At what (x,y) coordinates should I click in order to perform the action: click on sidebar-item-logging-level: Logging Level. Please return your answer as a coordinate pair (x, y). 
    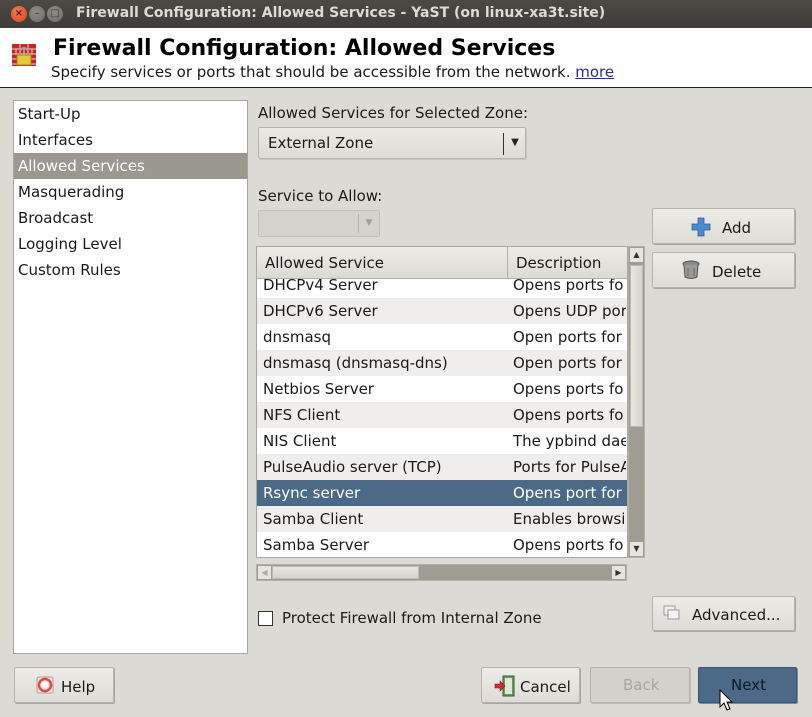
    Looking at the image, I should click on (130, 244).